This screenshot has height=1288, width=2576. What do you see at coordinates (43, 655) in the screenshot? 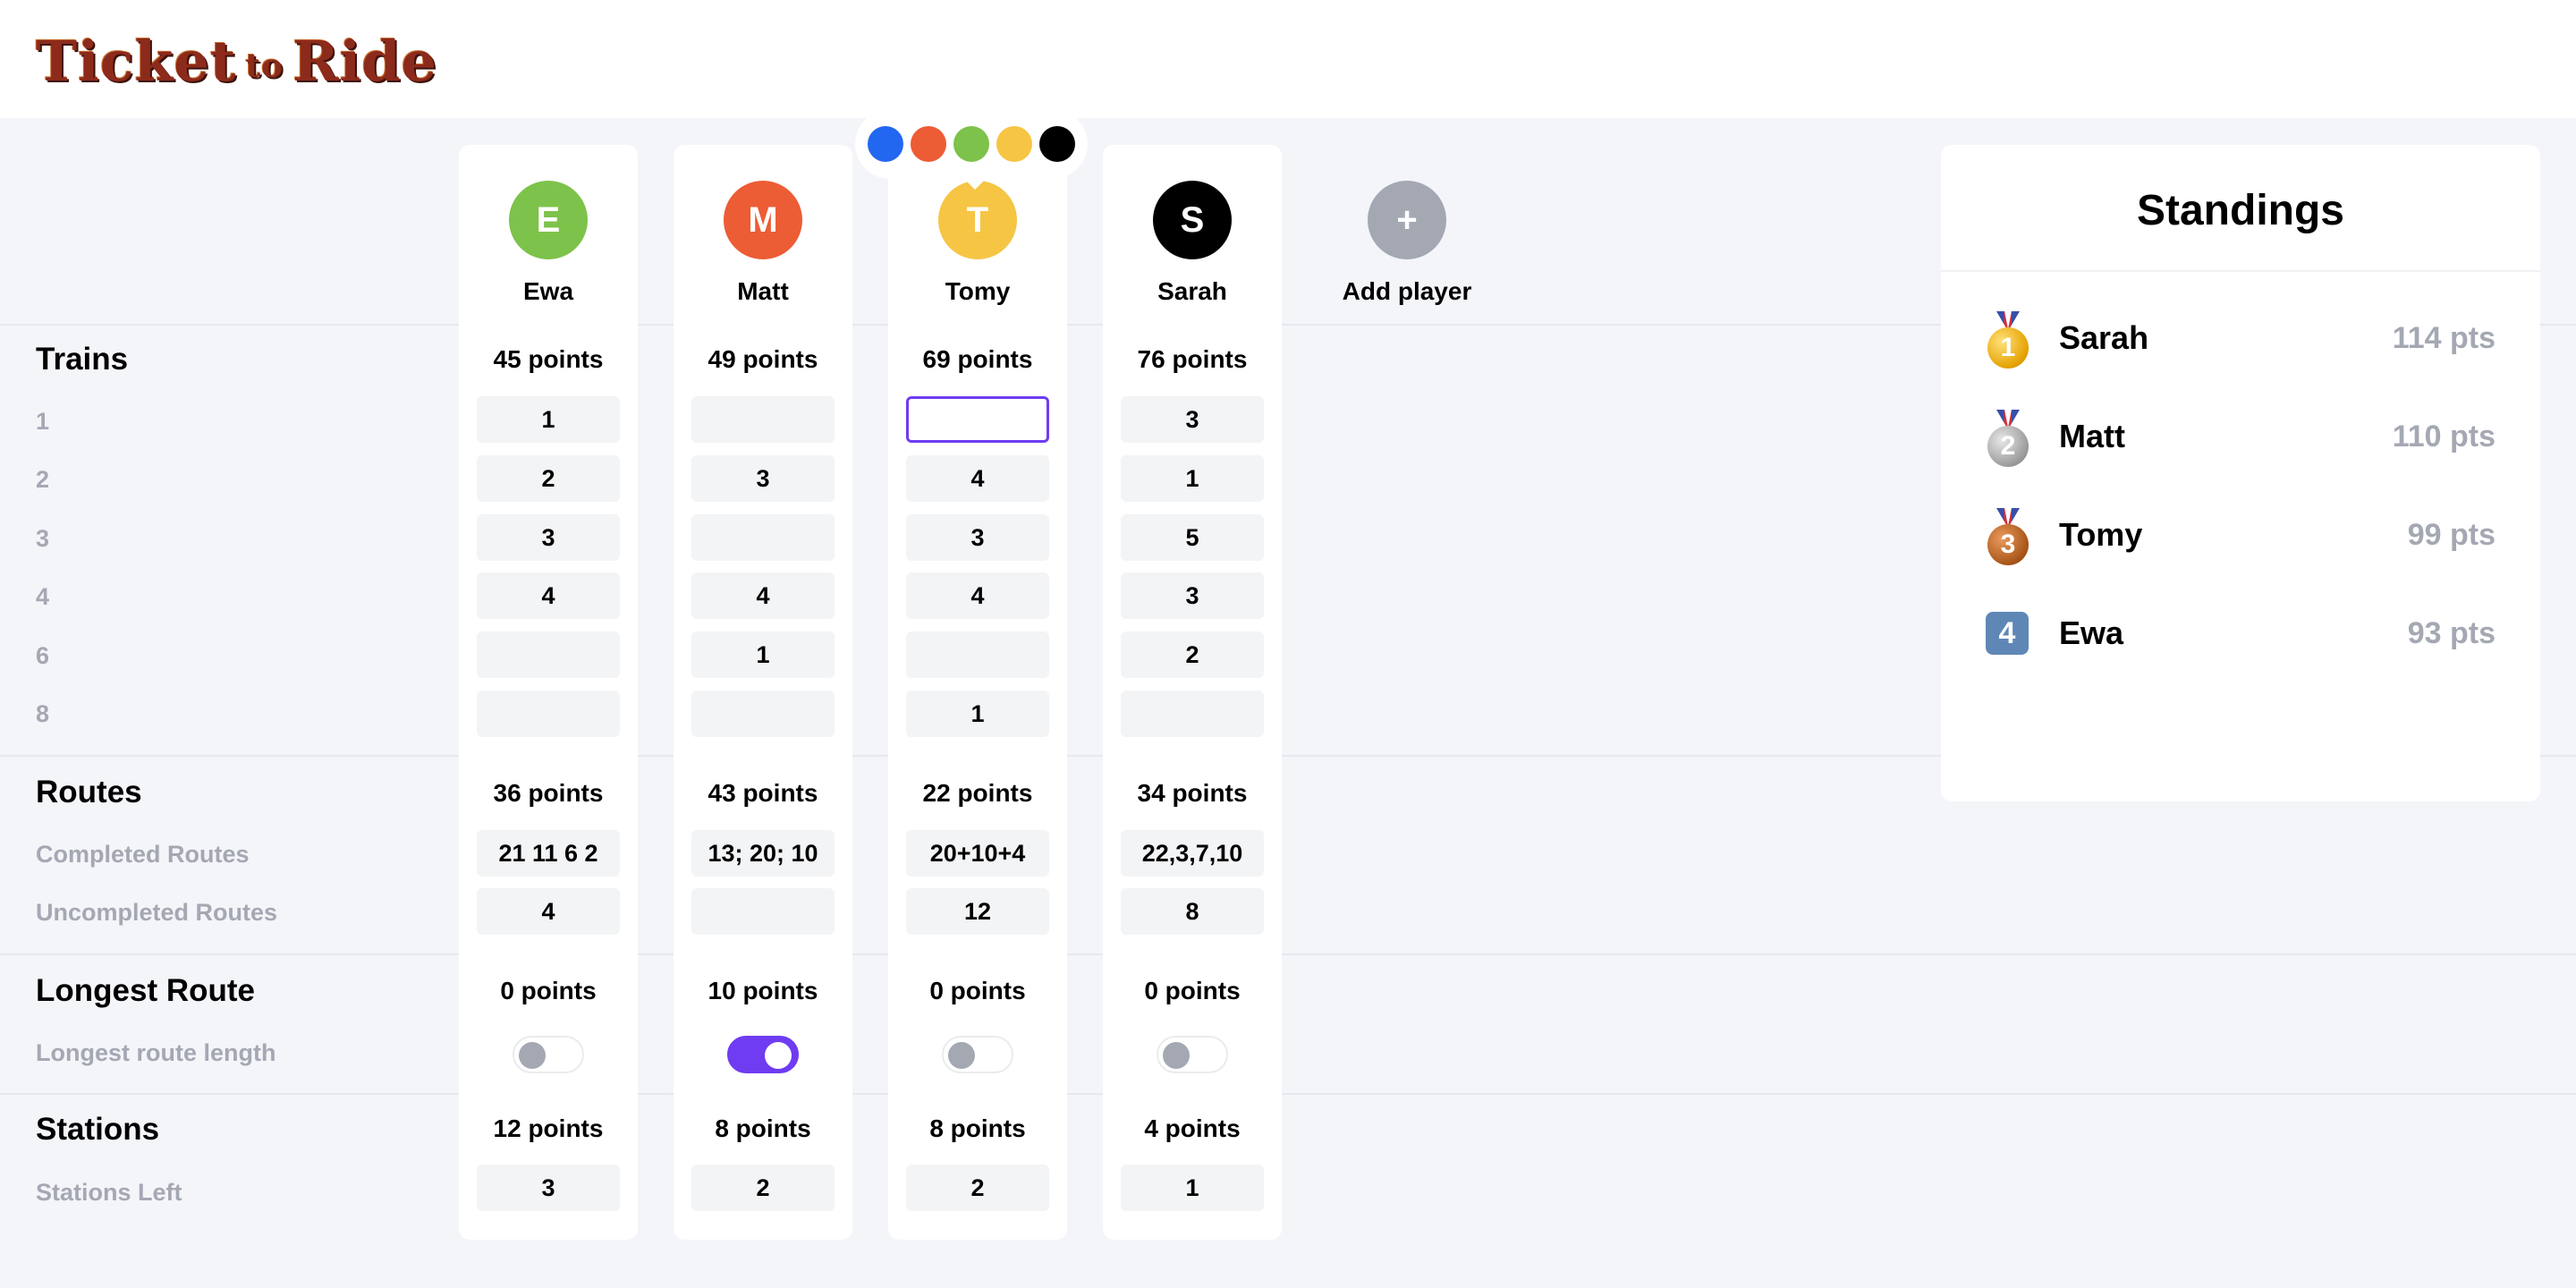
I see `train-length-label: 6` at bounding box center [43, 655].